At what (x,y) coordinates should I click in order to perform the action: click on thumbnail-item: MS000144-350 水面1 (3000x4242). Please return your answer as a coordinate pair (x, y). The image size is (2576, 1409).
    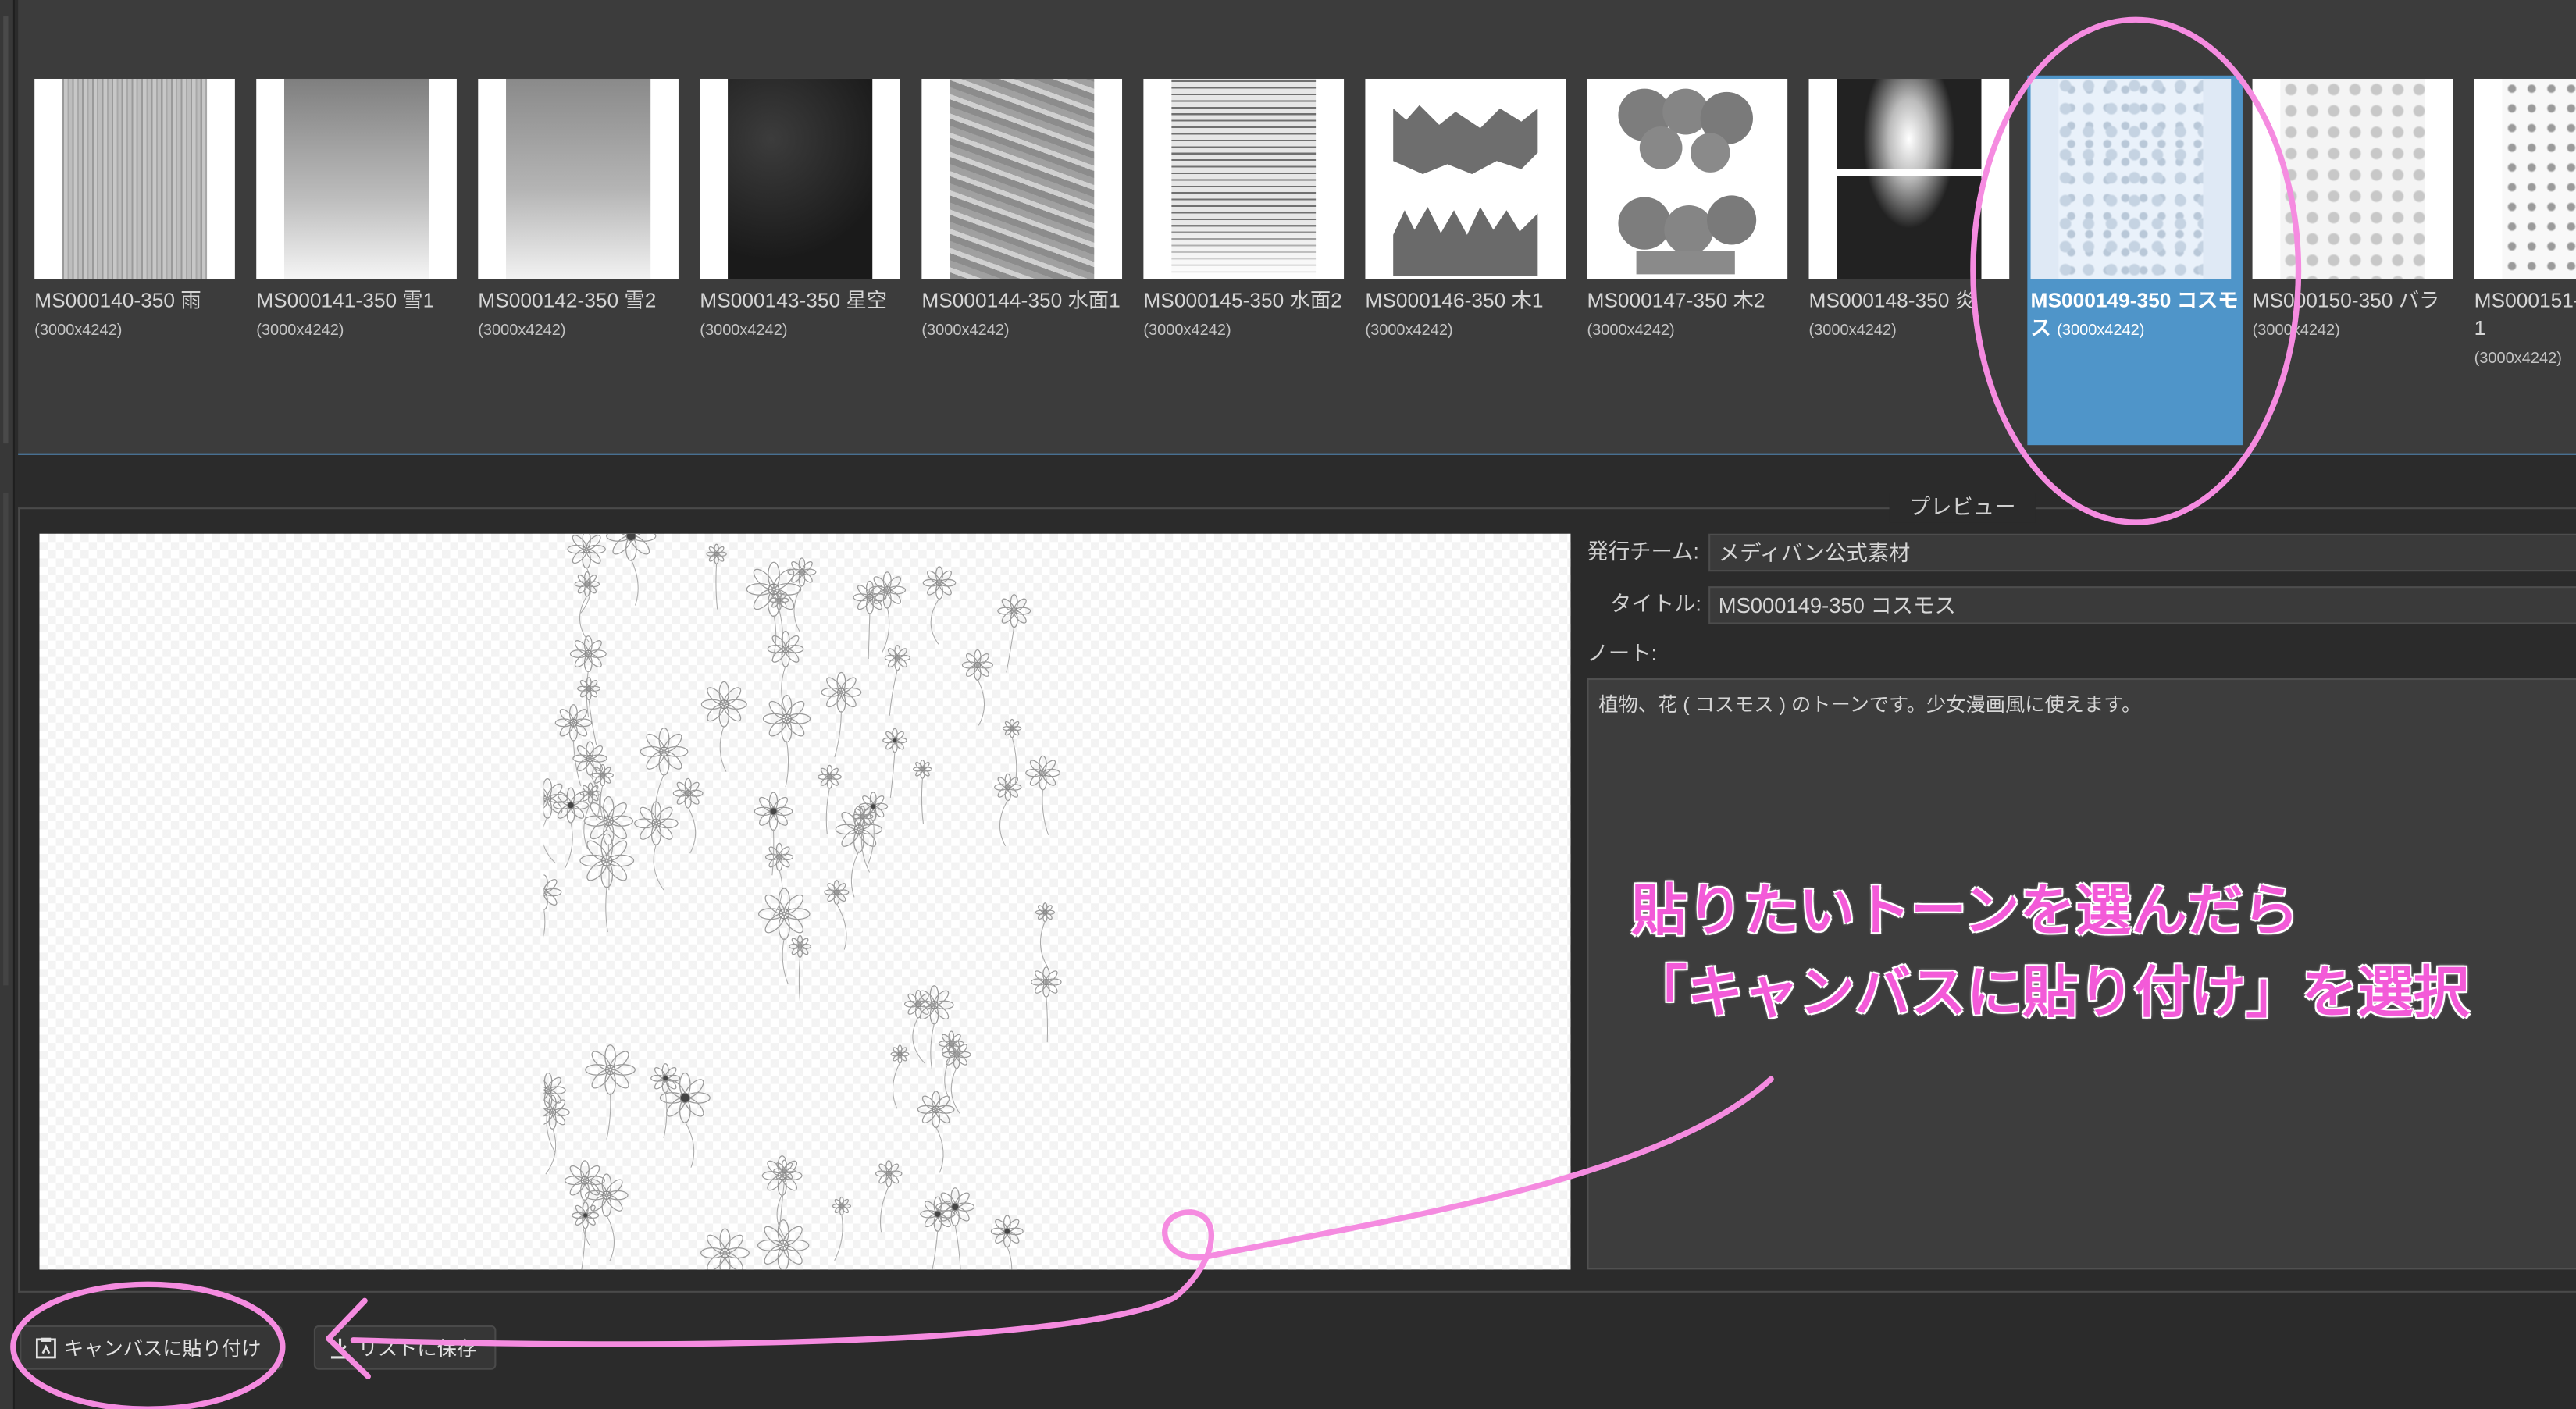
    Looking at the image, I should click on (1026, 227).